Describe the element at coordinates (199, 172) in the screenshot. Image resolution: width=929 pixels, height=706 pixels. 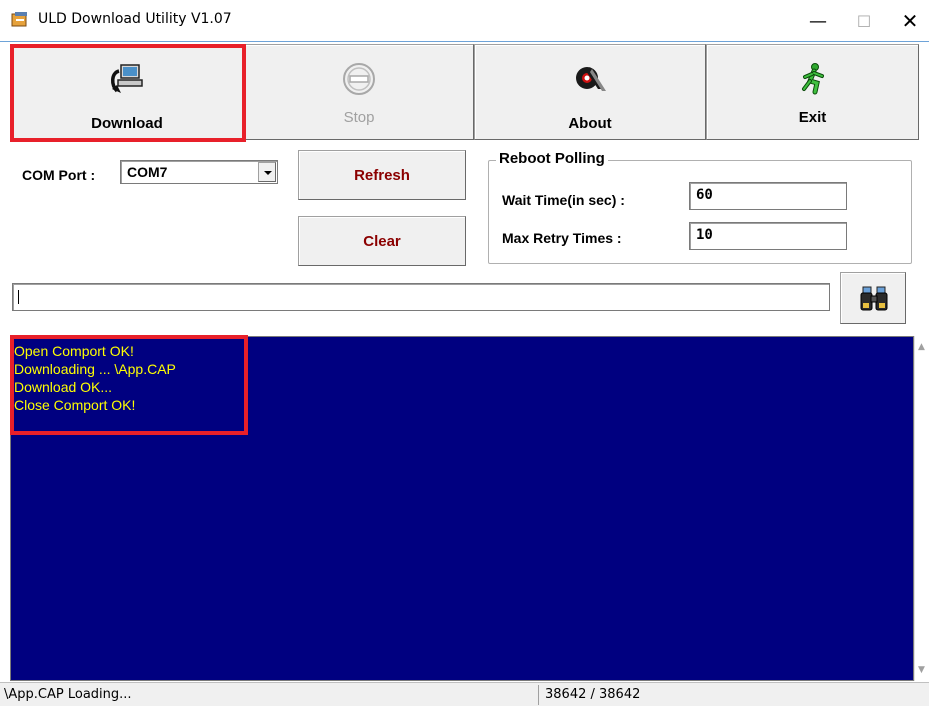
I see `com-port-select: COM7` at that location.